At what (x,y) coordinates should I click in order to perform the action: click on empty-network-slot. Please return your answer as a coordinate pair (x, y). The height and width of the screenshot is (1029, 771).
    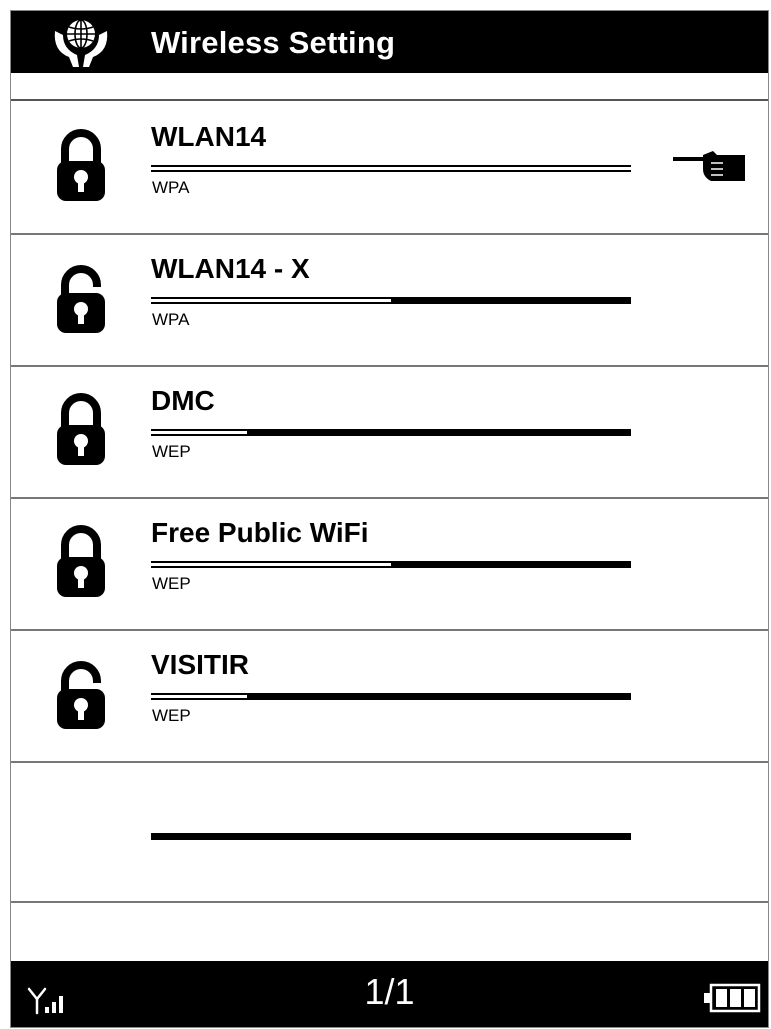
    Looking at the image, I should click on (389, 836).